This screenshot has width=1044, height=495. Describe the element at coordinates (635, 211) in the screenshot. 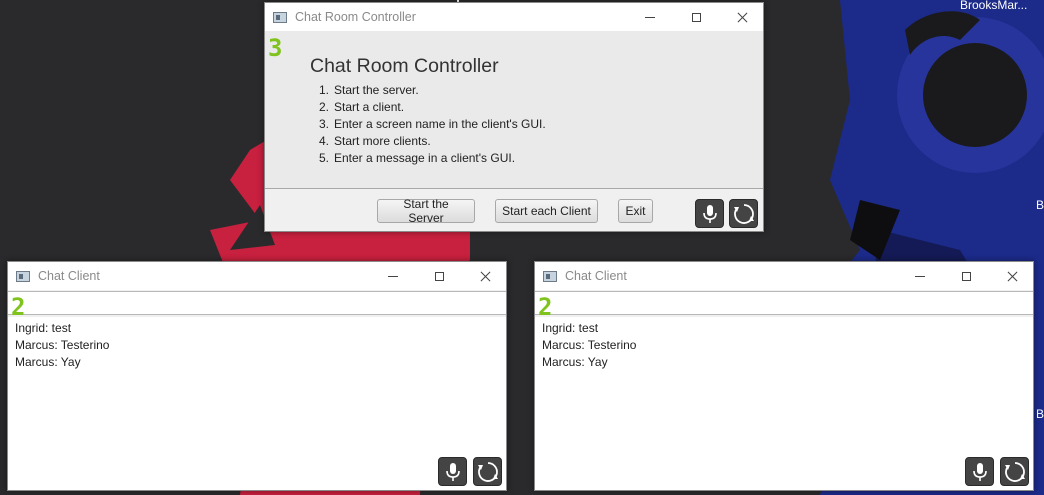

I see `exit-button: Exit` at that location.